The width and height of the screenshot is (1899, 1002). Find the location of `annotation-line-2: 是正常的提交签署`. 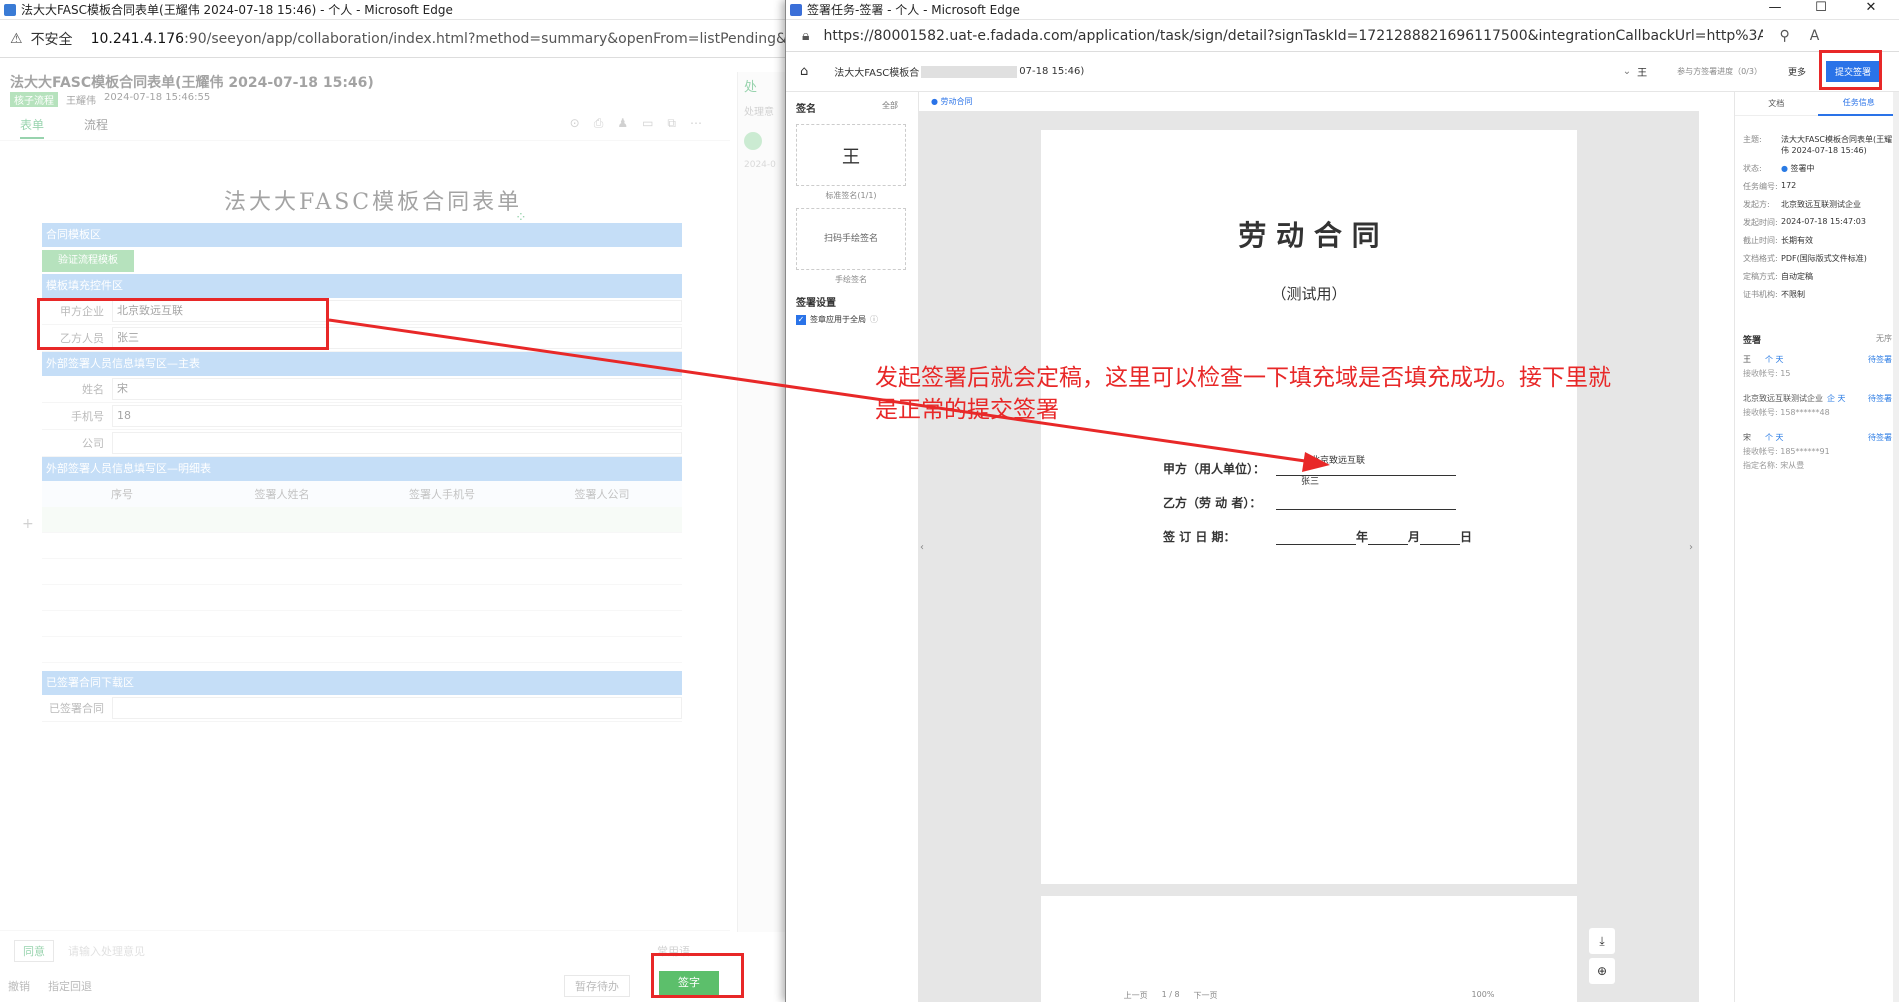

annotation-line-2: 是正常的提交签署 is located at coordinates (967, 410).